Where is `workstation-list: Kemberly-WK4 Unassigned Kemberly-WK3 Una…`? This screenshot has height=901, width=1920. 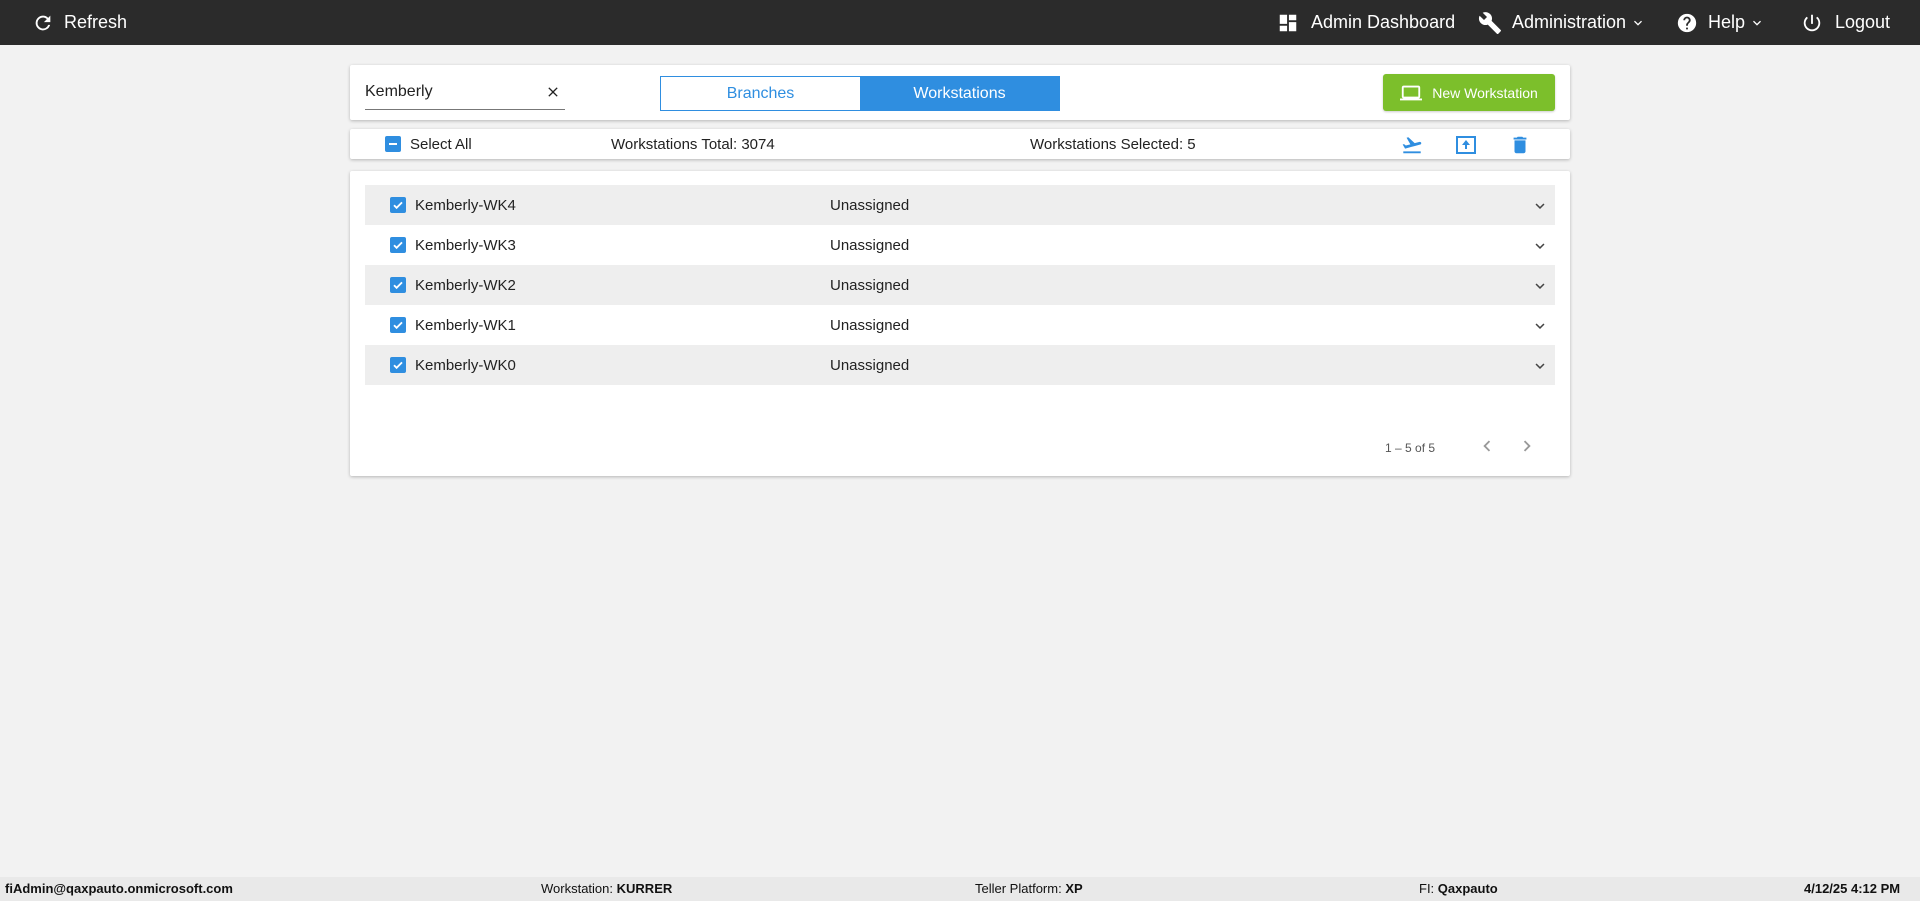
workstation-list: Kemberly-WK4 Unassigned Kemberly-WK3 Una… is located at coordinates (960, 285).